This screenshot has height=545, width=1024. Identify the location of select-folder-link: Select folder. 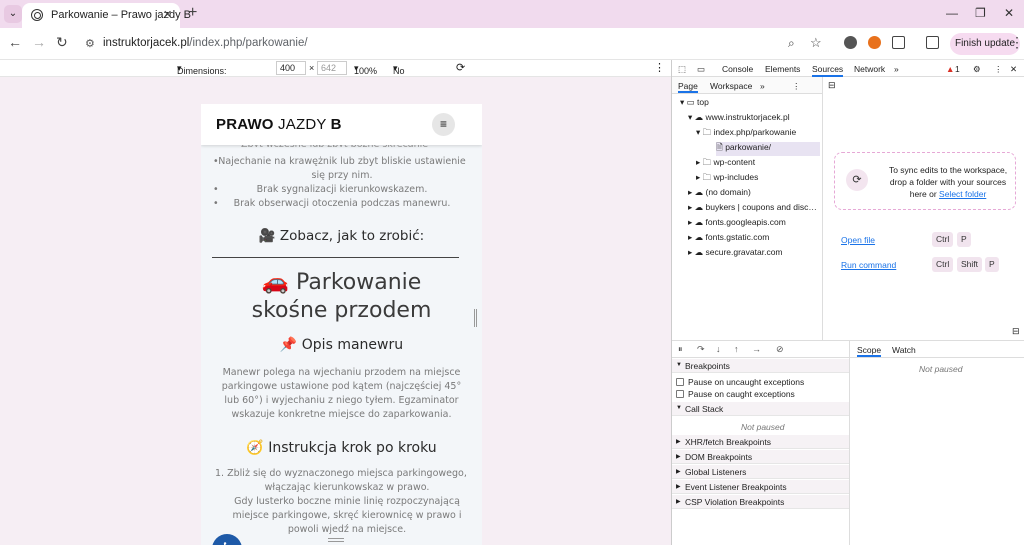
(962, 194).